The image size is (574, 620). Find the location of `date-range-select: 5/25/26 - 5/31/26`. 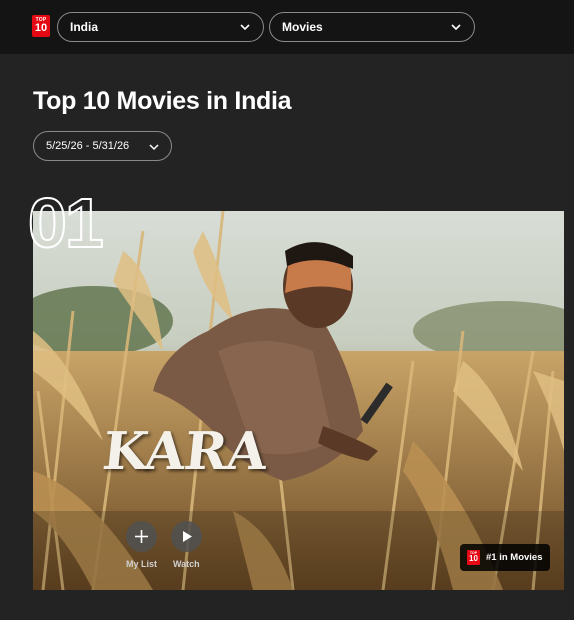

date-range-select: 5/25/26 - 5/31/26 is located at coordinates (102, 146).